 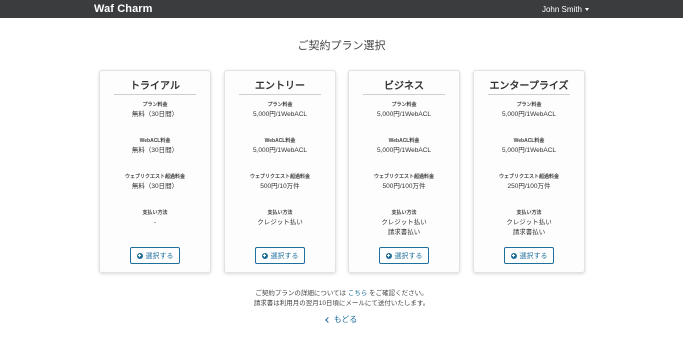 I want to click on back-label: もどる, so click(x=345, y=319).